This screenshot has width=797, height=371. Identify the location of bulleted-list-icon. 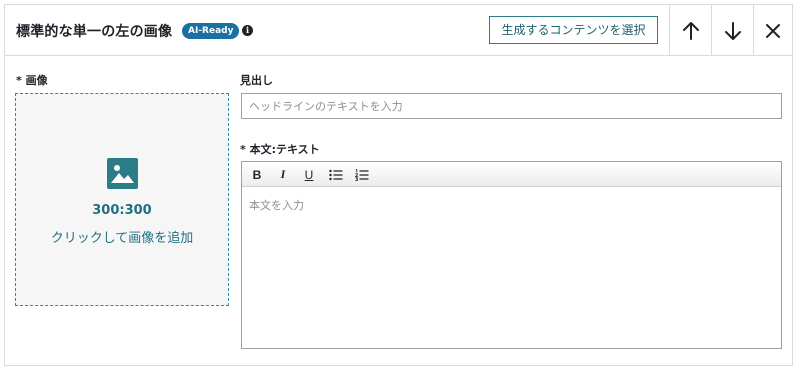
(336, 174).